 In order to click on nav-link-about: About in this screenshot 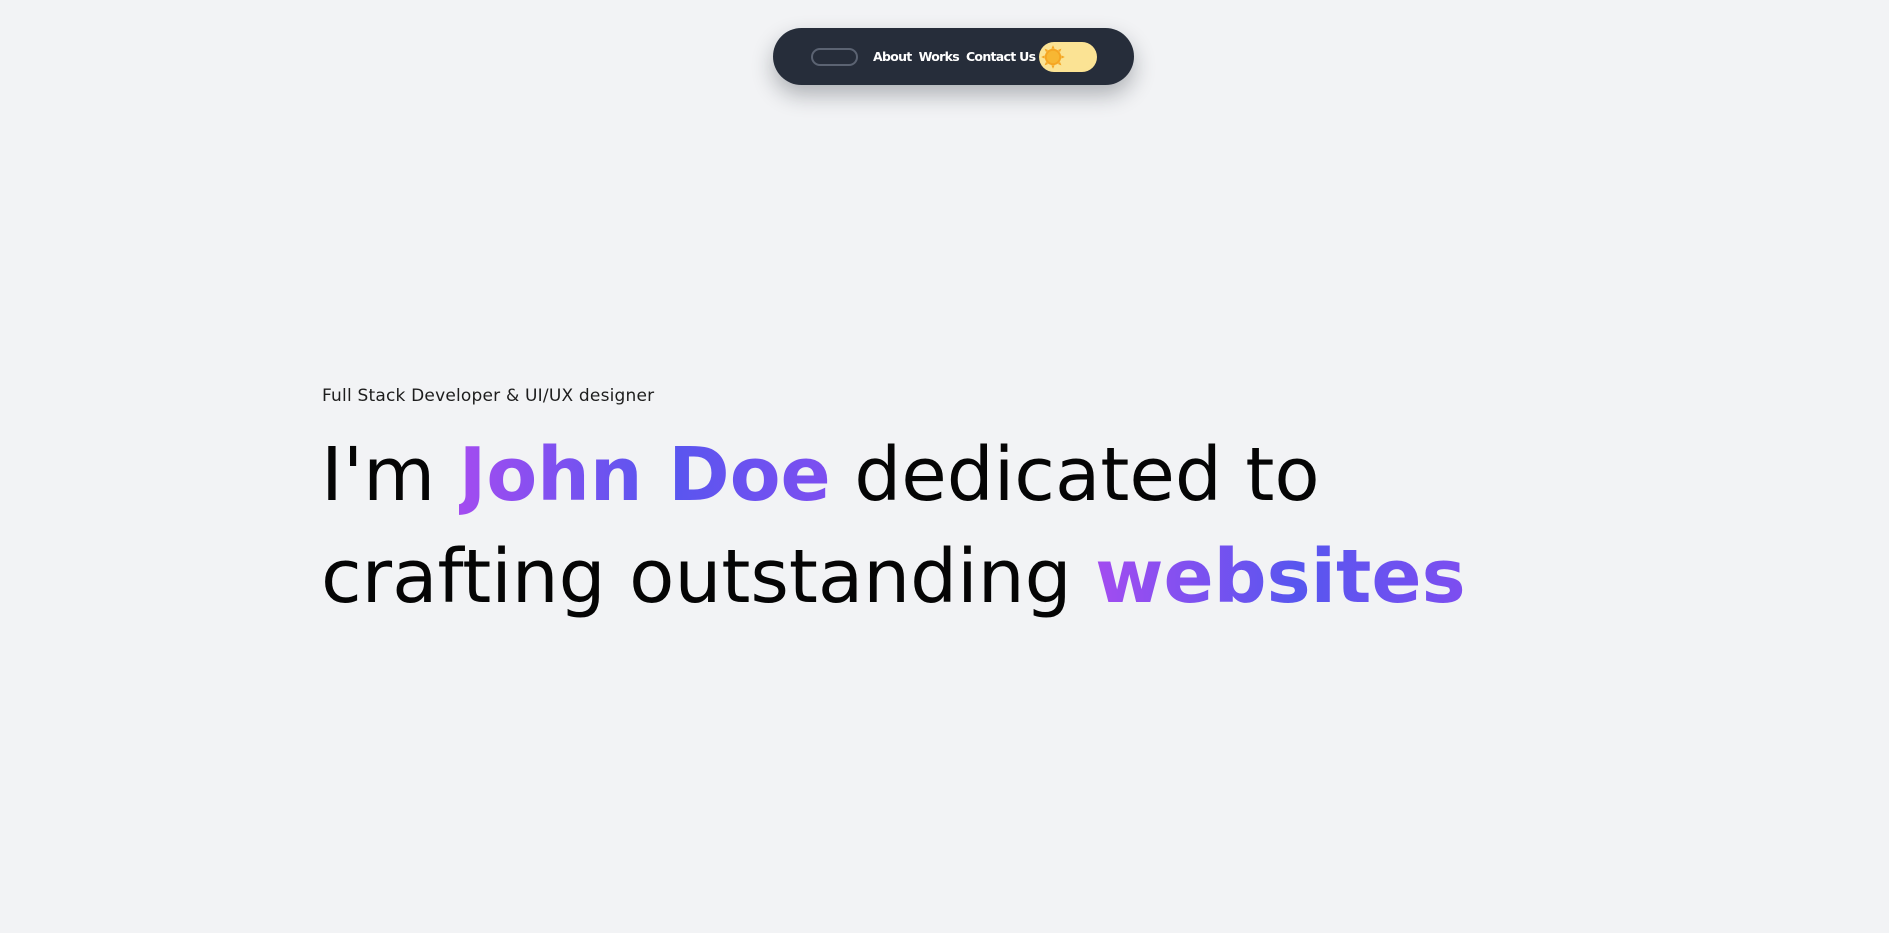, I will do `click(892, 56)`.